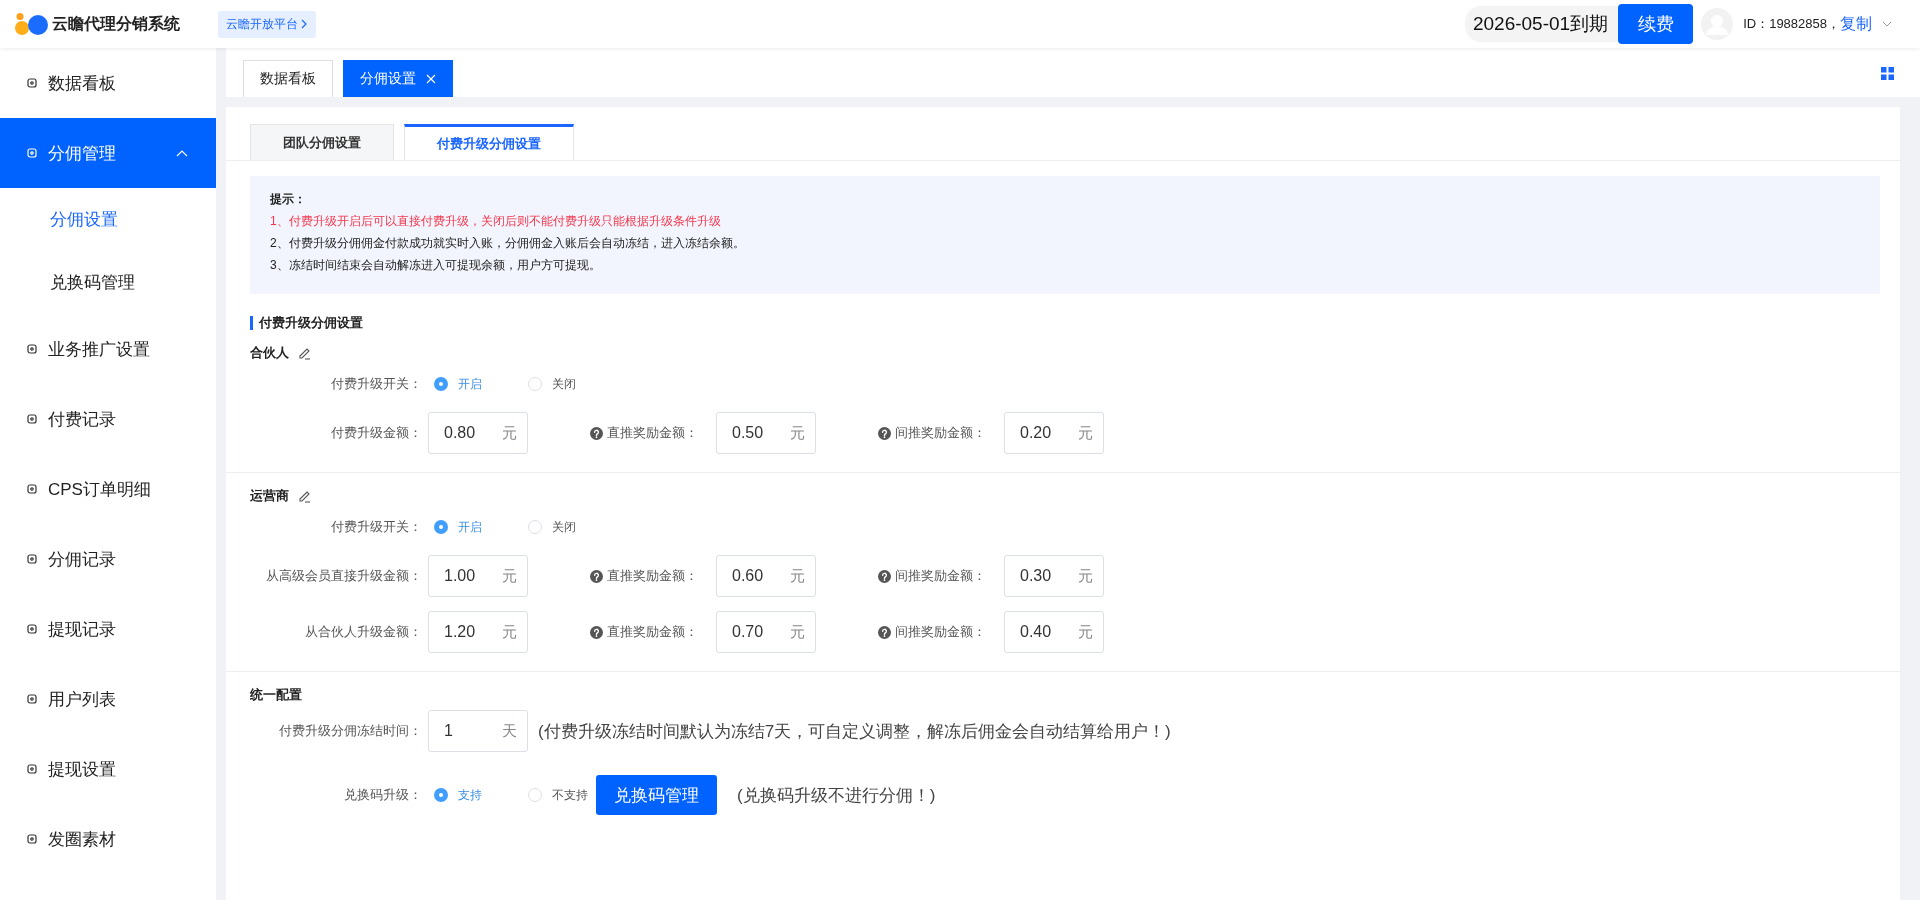 Image resolution: width=1920 pixels, height=900 pixels. Describe the element at coordinates (854, 731) in the screenshot. I see `note-text: (付费升级冻结时间默认为冻结7天，可自定义调整，解冻后佣金会自动结算给用户！)` at that location.